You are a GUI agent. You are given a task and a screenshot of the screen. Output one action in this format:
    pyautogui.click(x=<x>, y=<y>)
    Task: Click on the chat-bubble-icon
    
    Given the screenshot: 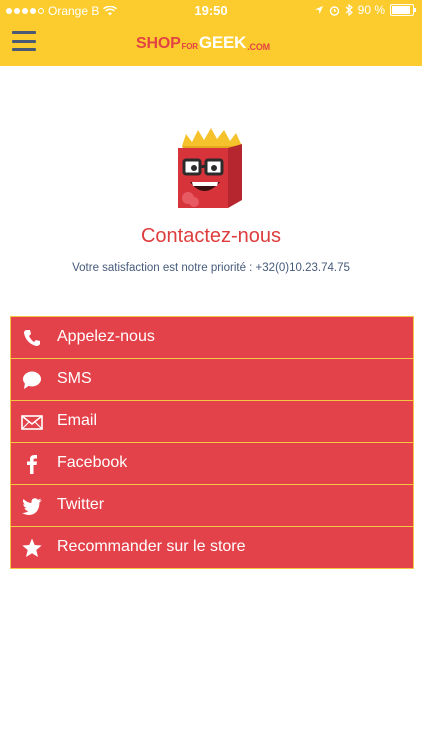 What is the action you would take?
    pyautogui.click(x=32, y=380)
    